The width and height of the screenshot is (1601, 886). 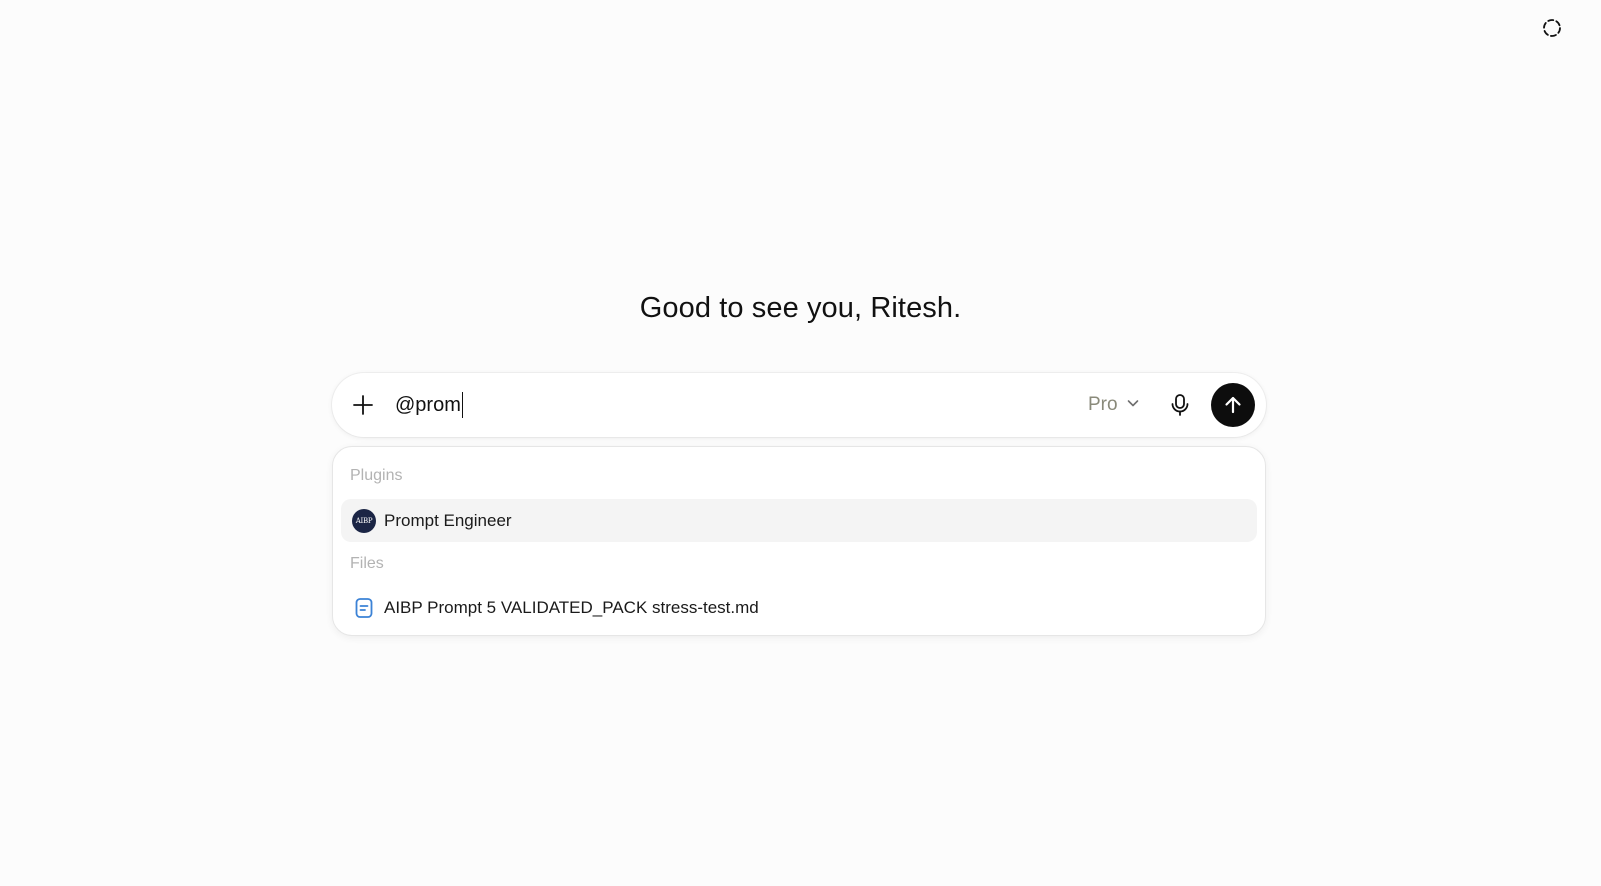 I want to click on microphone-icon, so click(x=1180, y=405).